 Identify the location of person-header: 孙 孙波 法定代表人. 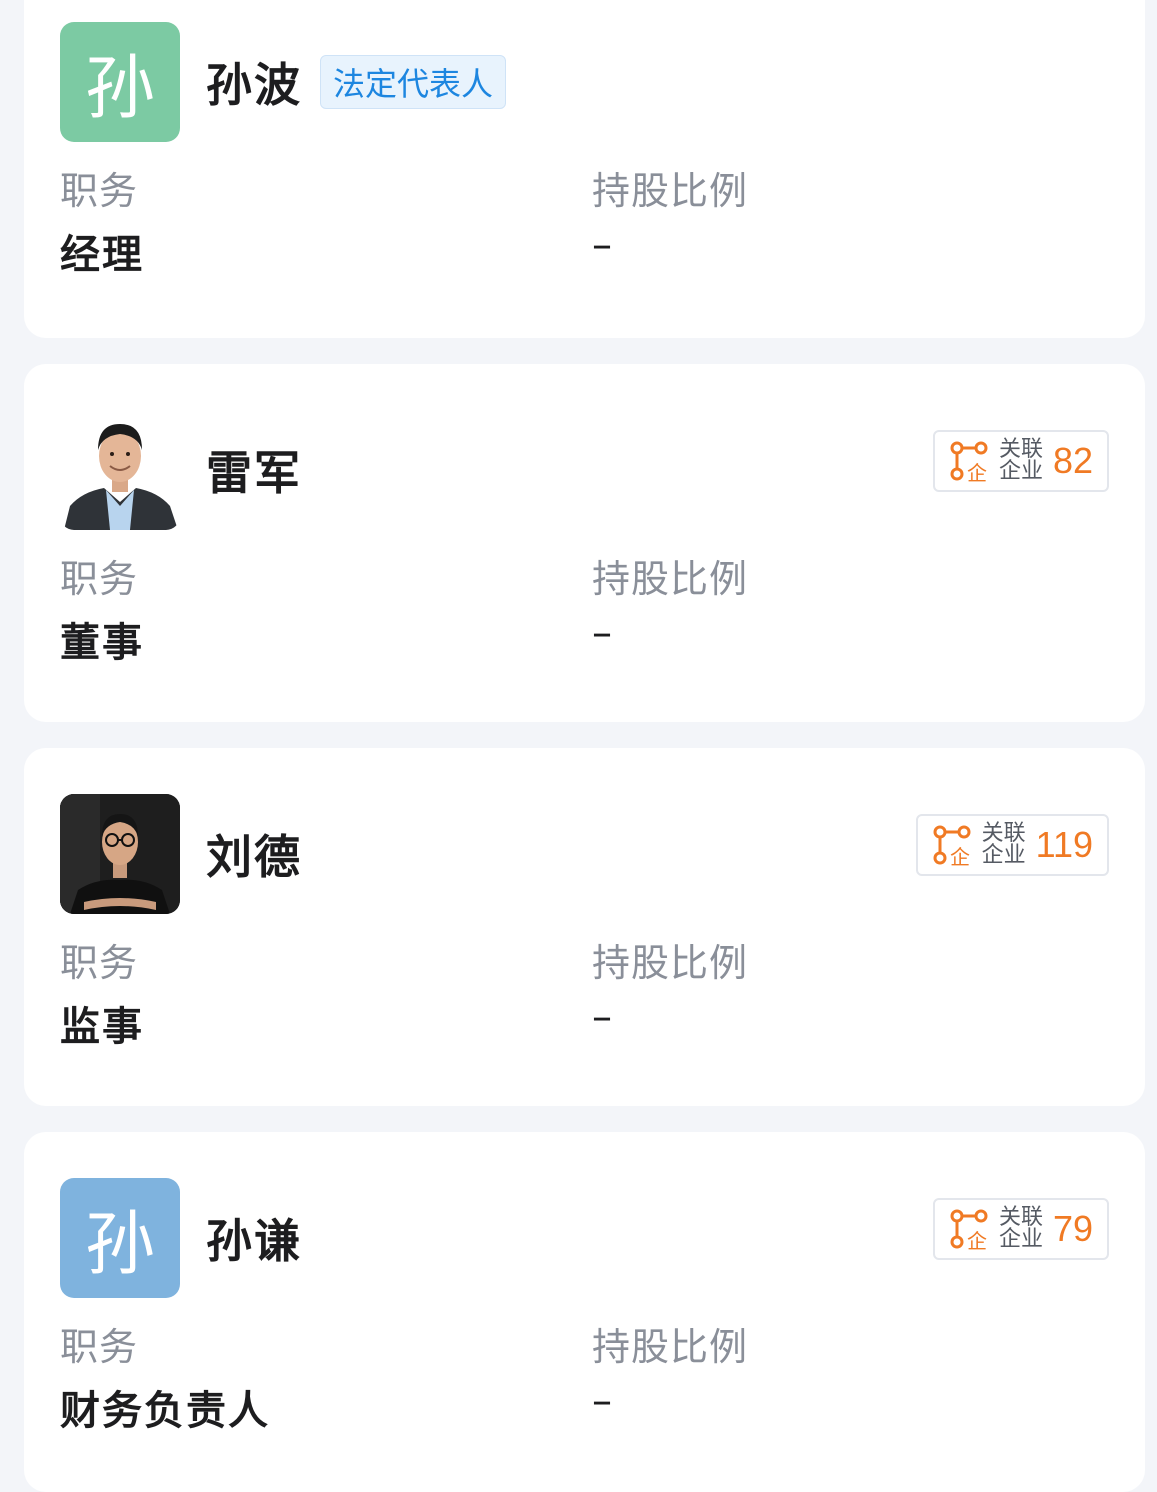
(283, 82).